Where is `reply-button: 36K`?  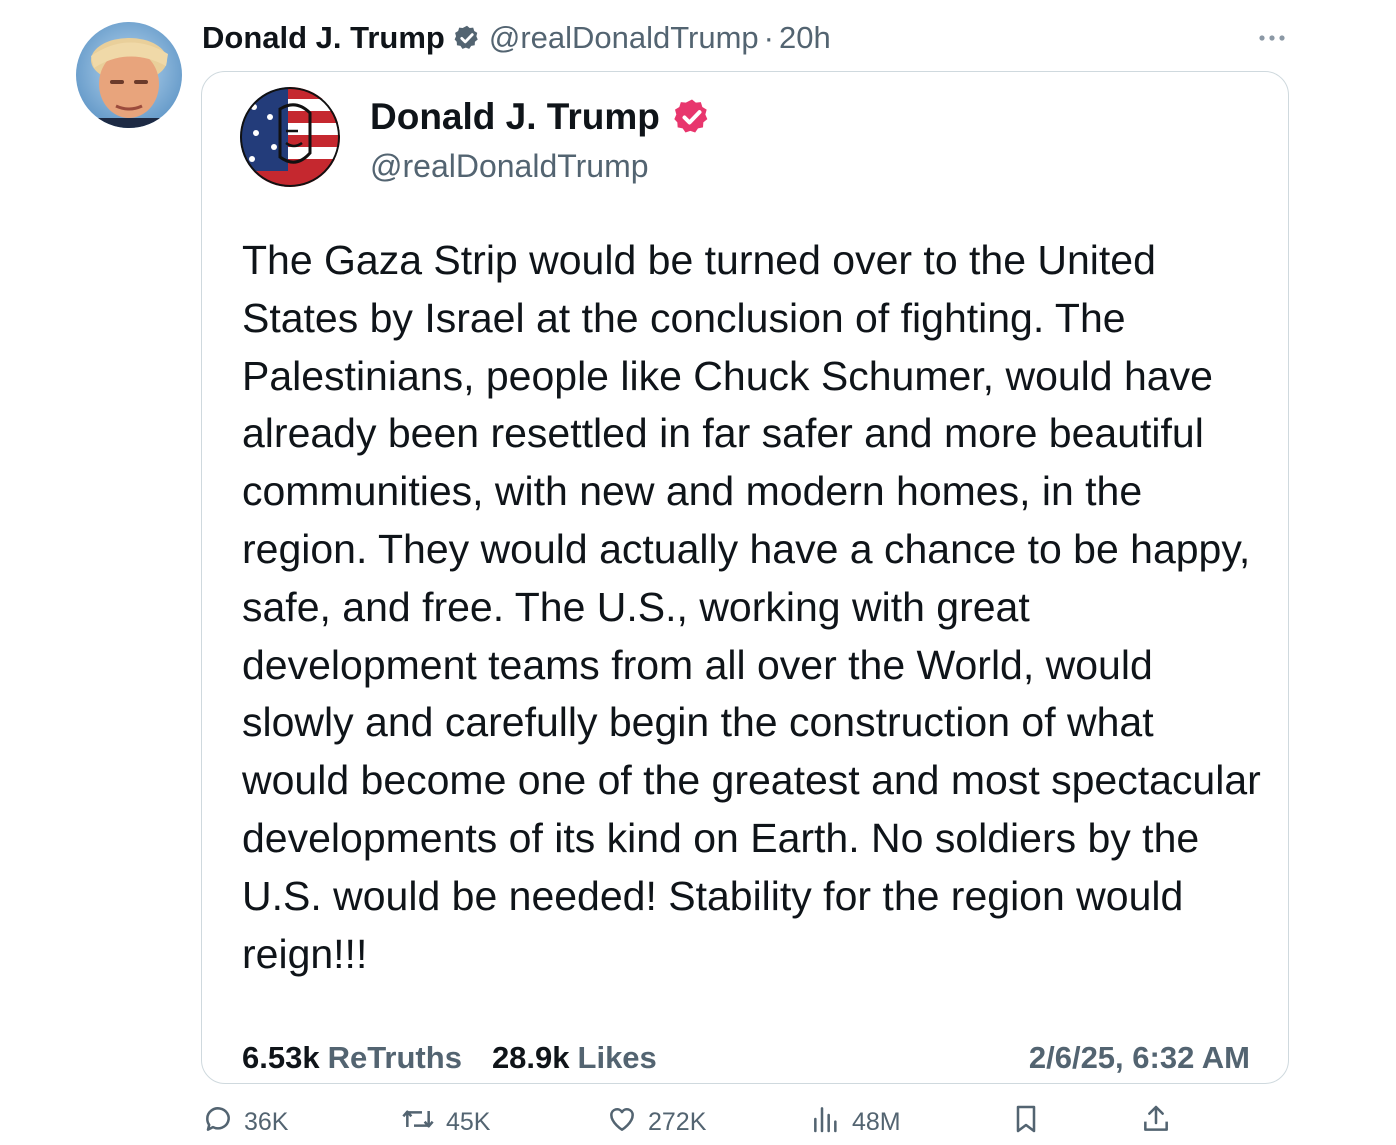 reply-button: 36K is located at coordinates (245, 1122).